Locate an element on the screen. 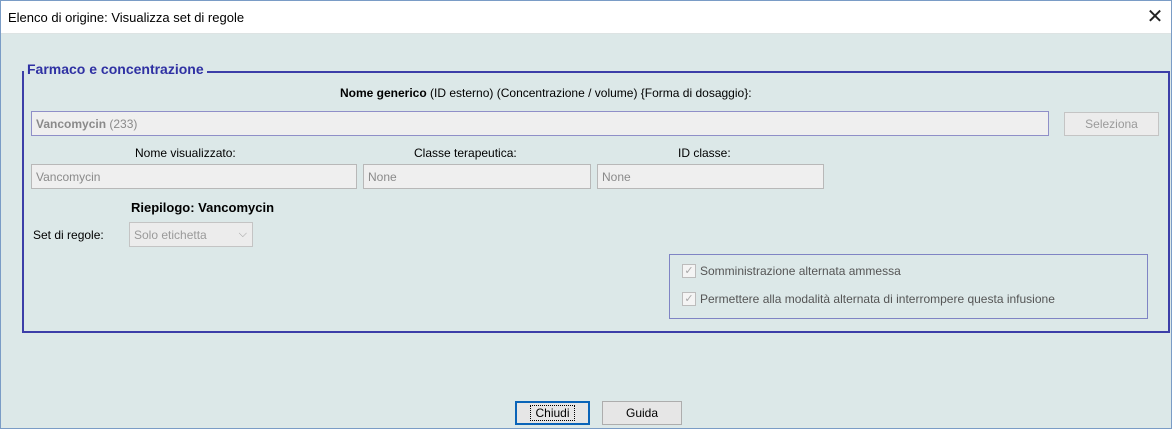  class-id-field: None is located at coordinates (710, 176).